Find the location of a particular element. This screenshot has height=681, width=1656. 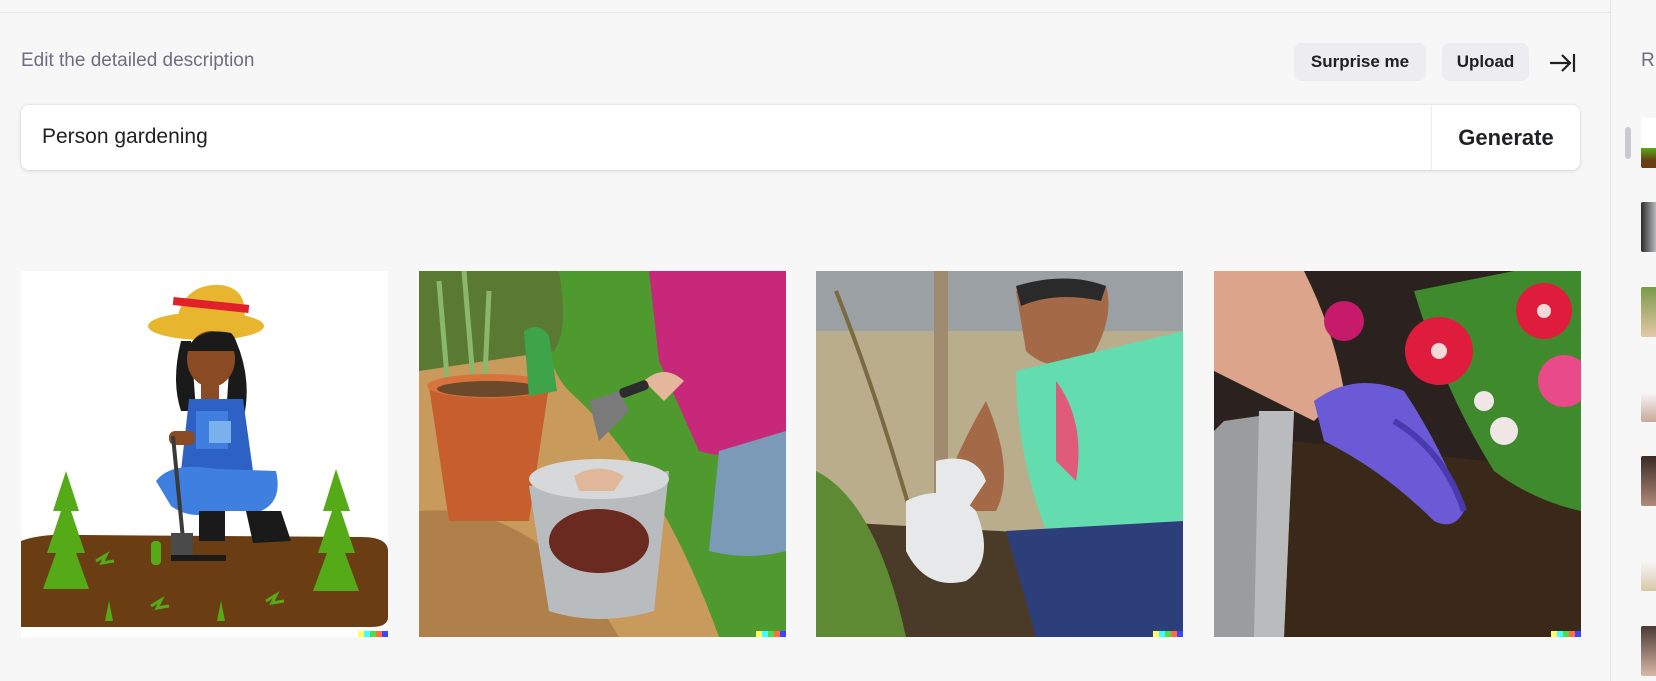

collapse-right-icon is located at coordinates (1563, 63).